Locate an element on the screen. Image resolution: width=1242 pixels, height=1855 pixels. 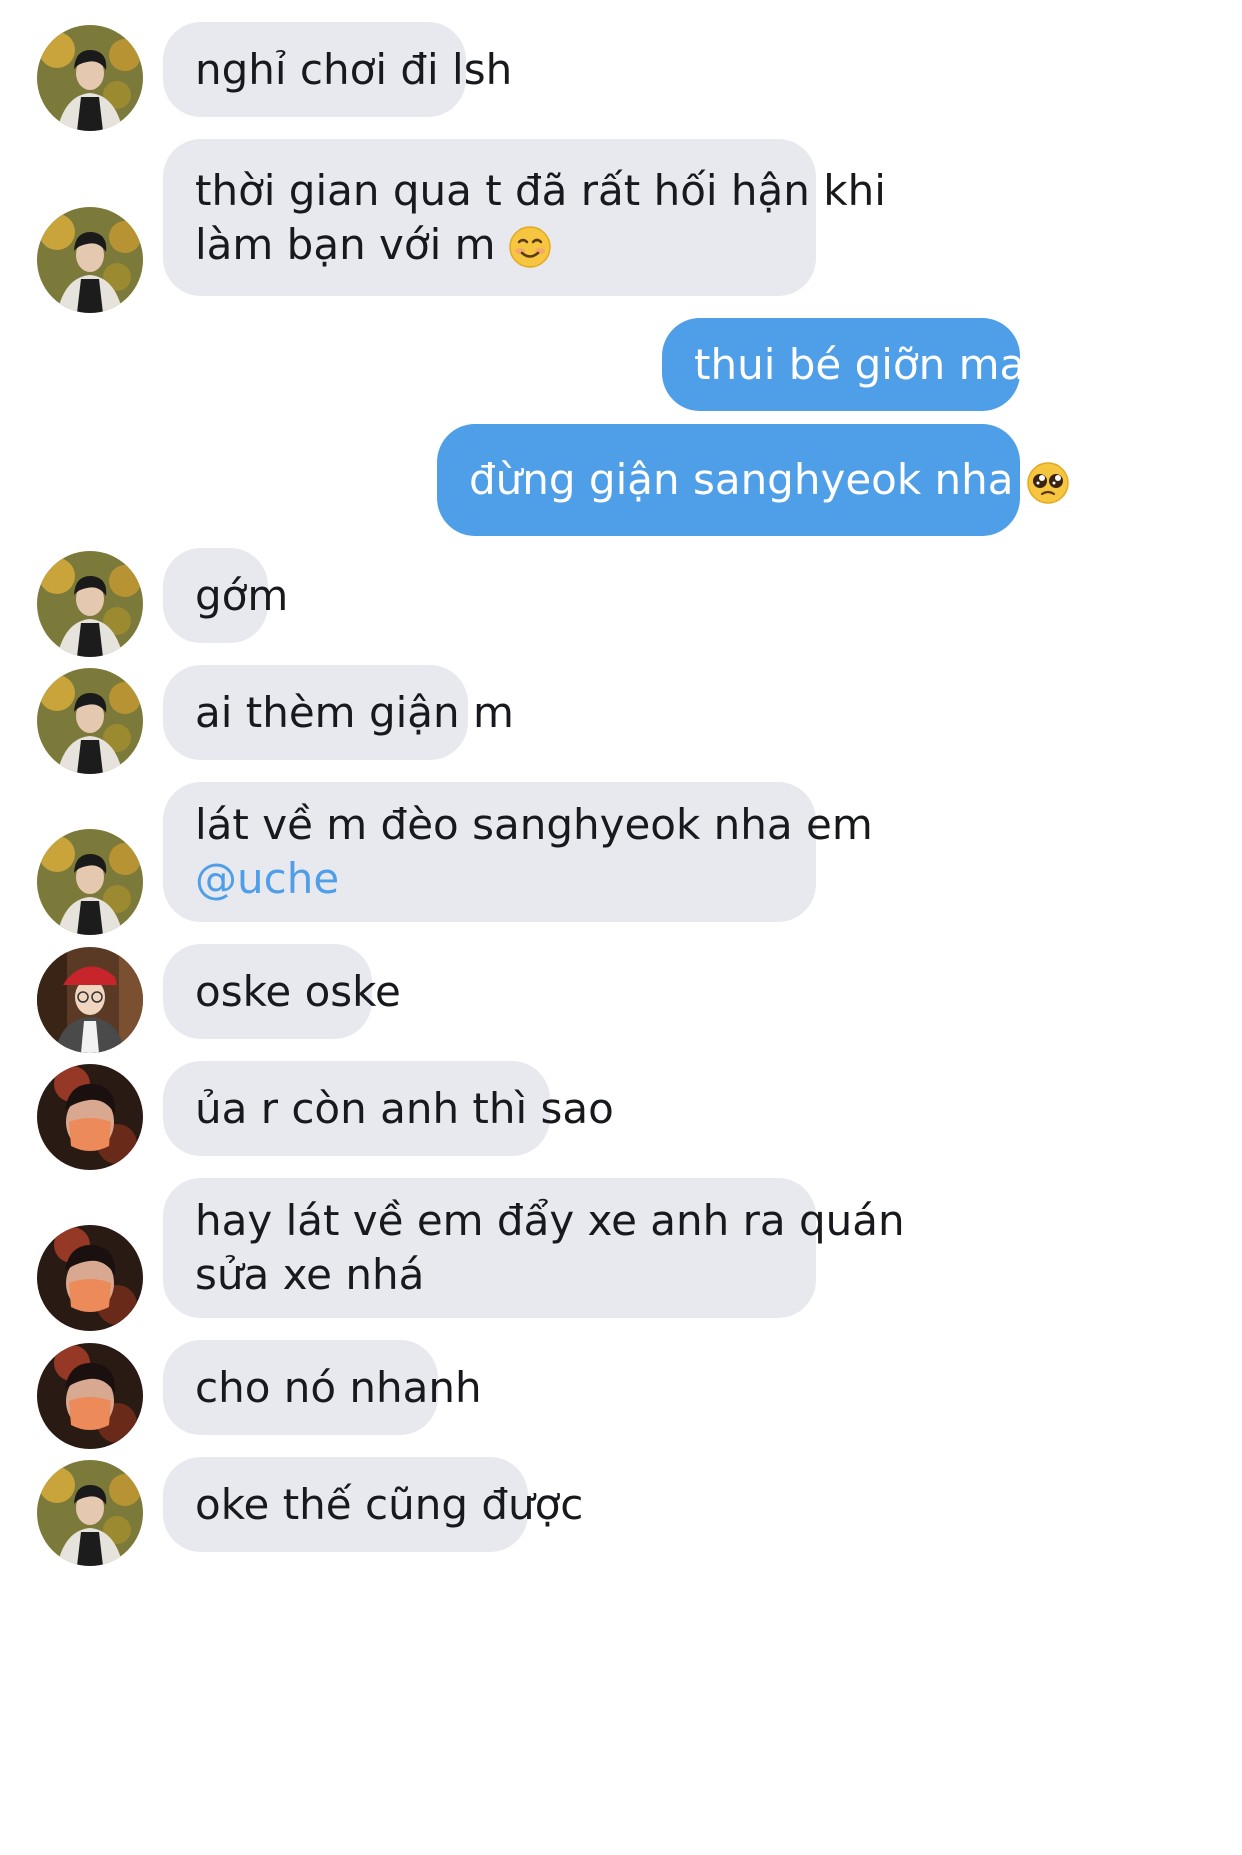
incoming-message-bubble: oke thế cũng được is located at coordinates (373, 1504).